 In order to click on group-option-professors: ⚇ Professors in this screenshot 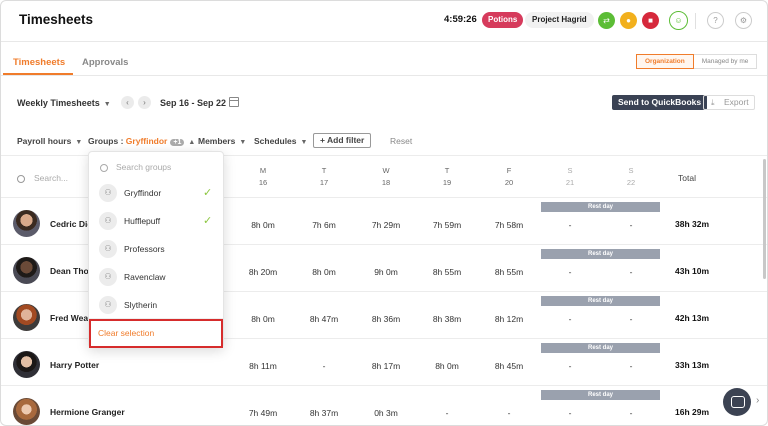, I will do `click(156, 249)`.